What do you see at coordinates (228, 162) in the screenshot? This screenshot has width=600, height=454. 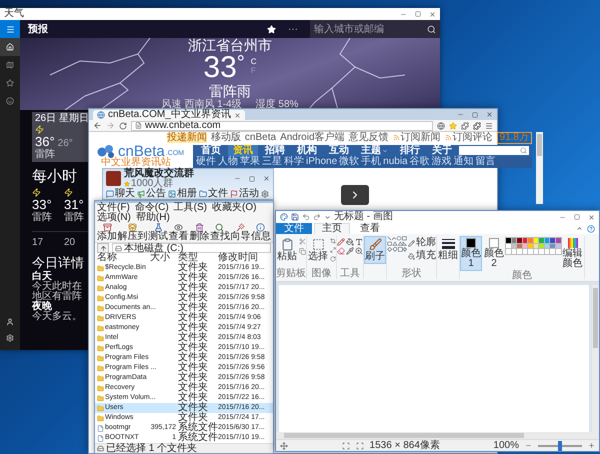 I see `subnav-item: 人物` at bounding box center [228, 162].